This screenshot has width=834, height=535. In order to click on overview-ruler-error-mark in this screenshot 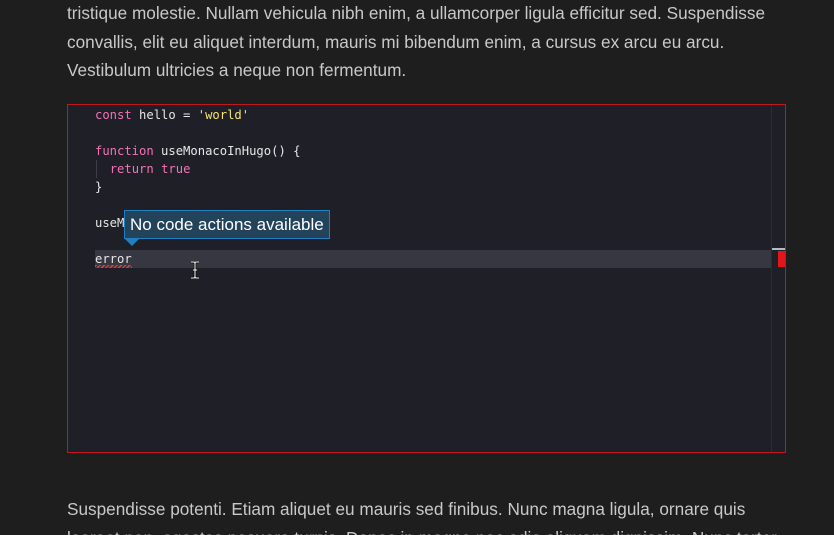, I will do `click(781, 259)`.